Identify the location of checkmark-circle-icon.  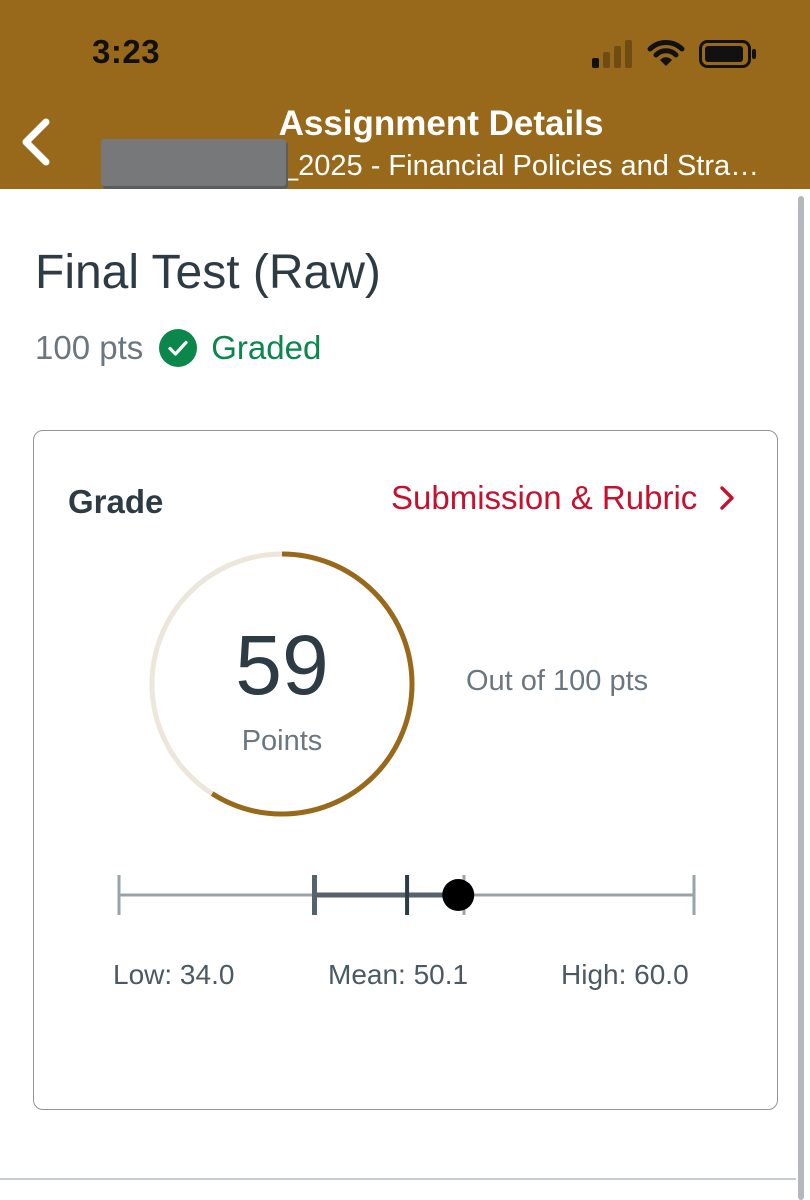
(178, 348).